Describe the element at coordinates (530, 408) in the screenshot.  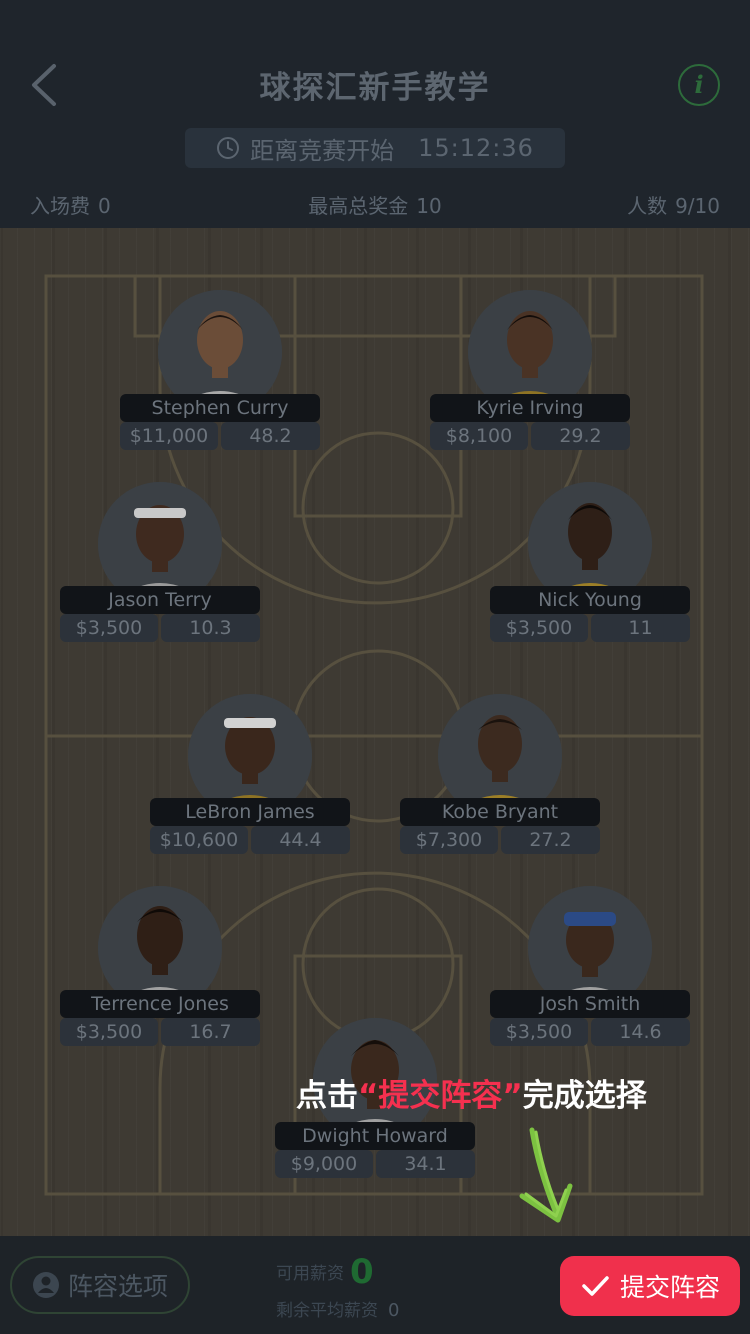
I see `player-name: Kyrie Irving` at that location.